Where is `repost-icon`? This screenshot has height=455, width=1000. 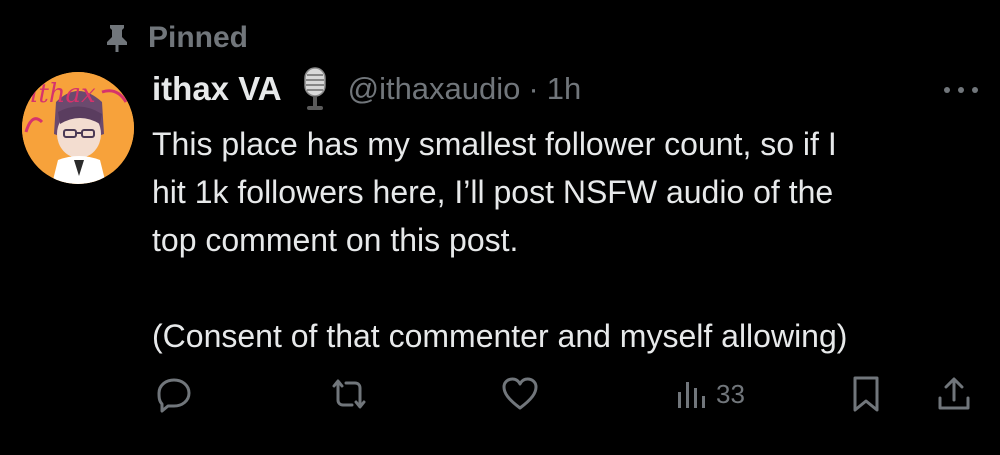 repost-icon is located at coordinates (349, 394).